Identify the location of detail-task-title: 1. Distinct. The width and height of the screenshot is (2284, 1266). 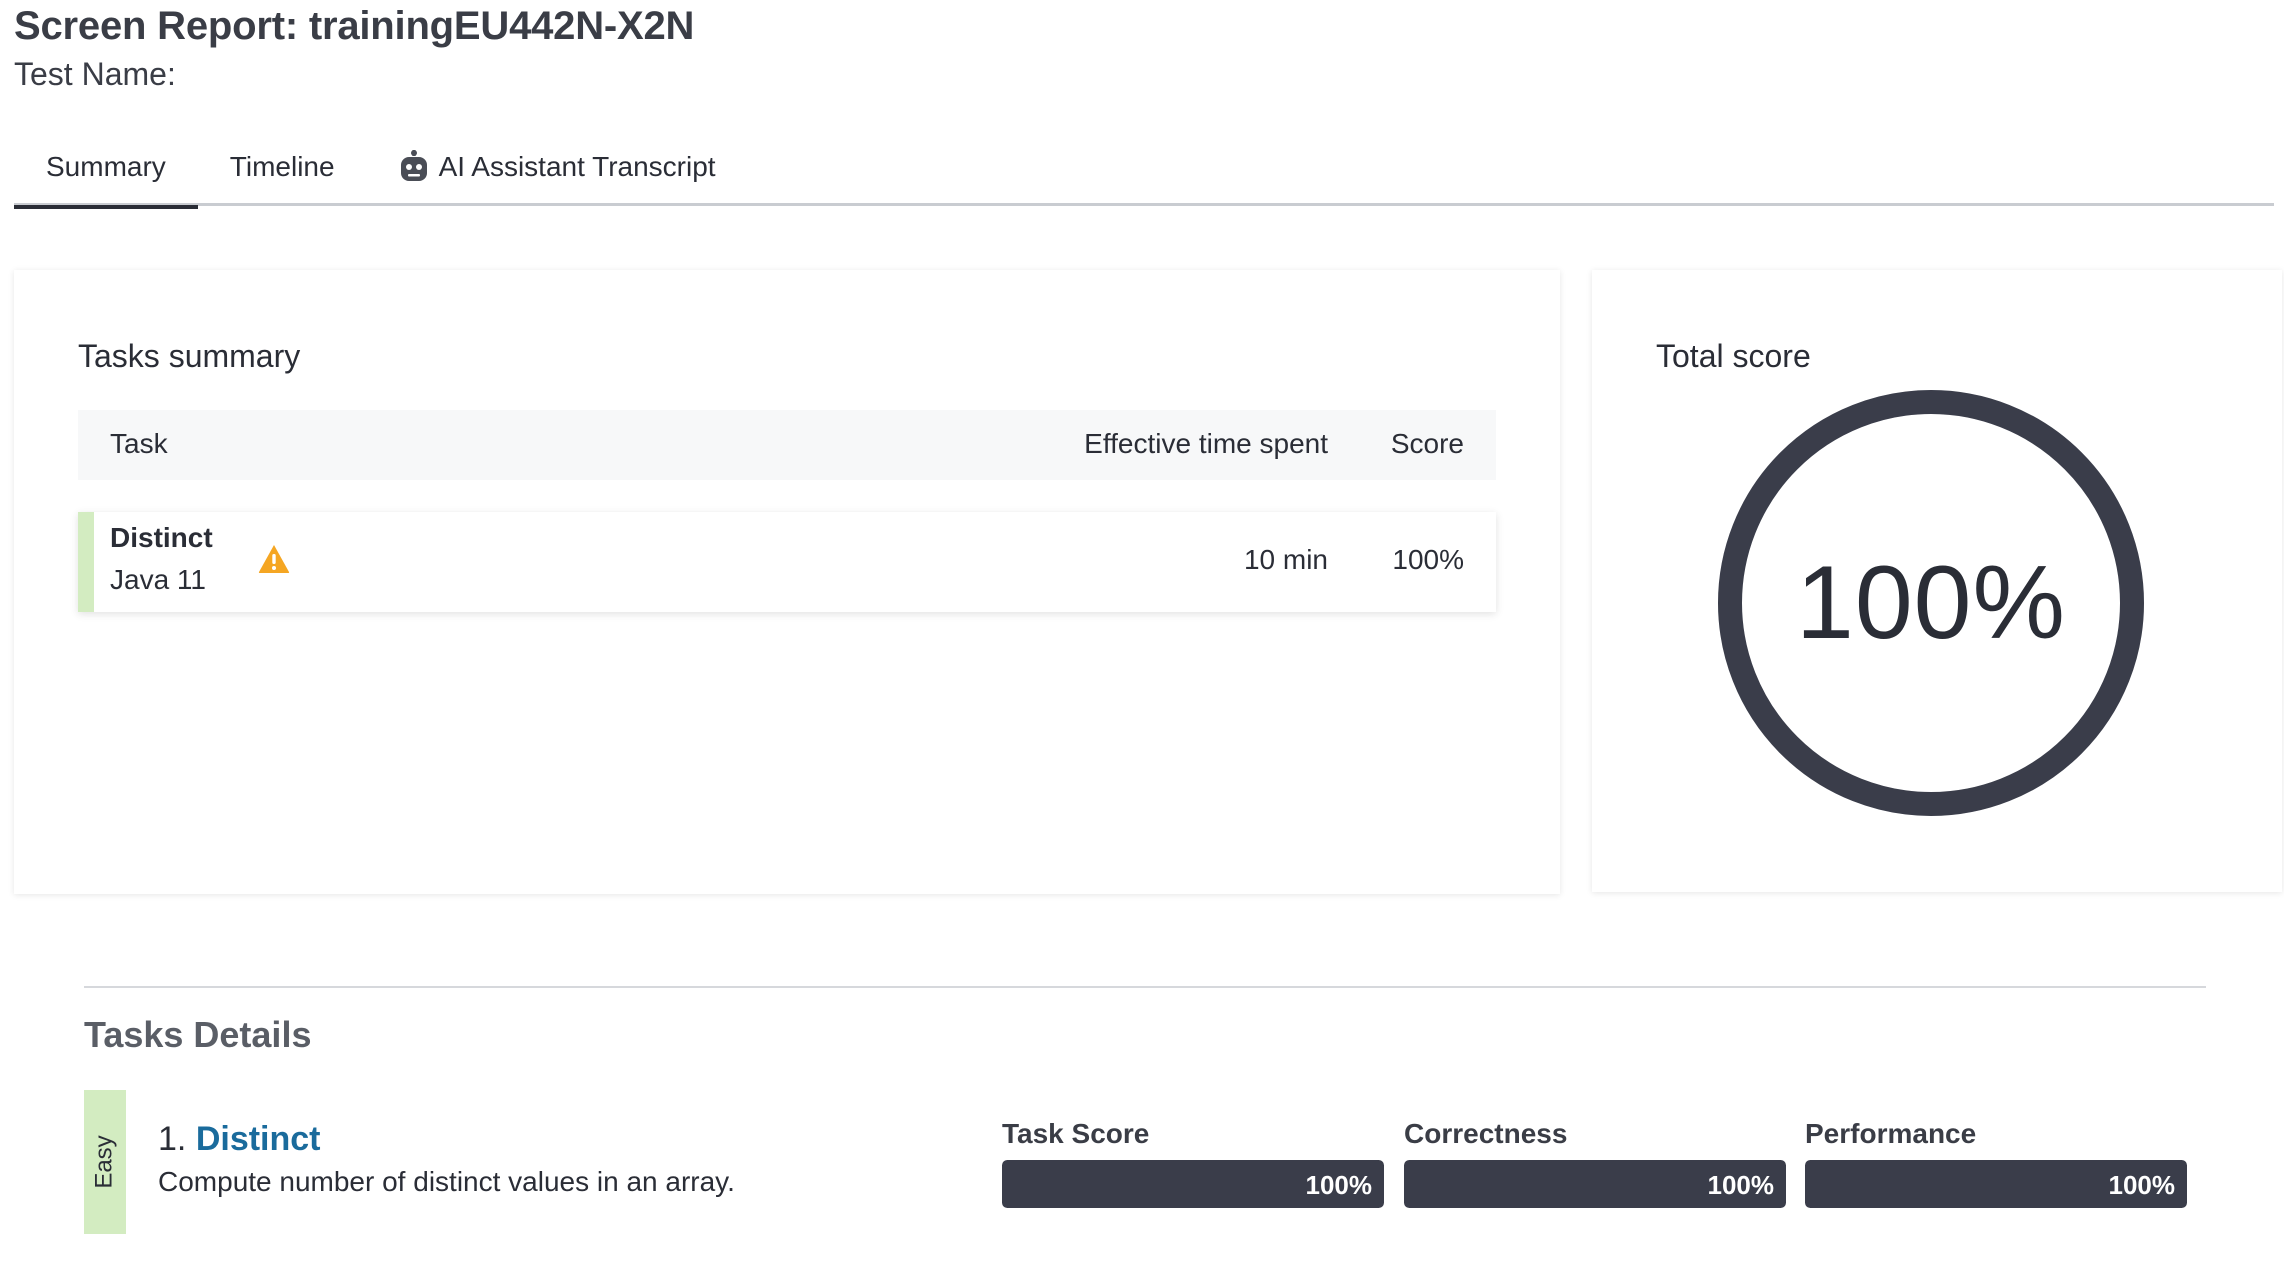
(239, 1139).